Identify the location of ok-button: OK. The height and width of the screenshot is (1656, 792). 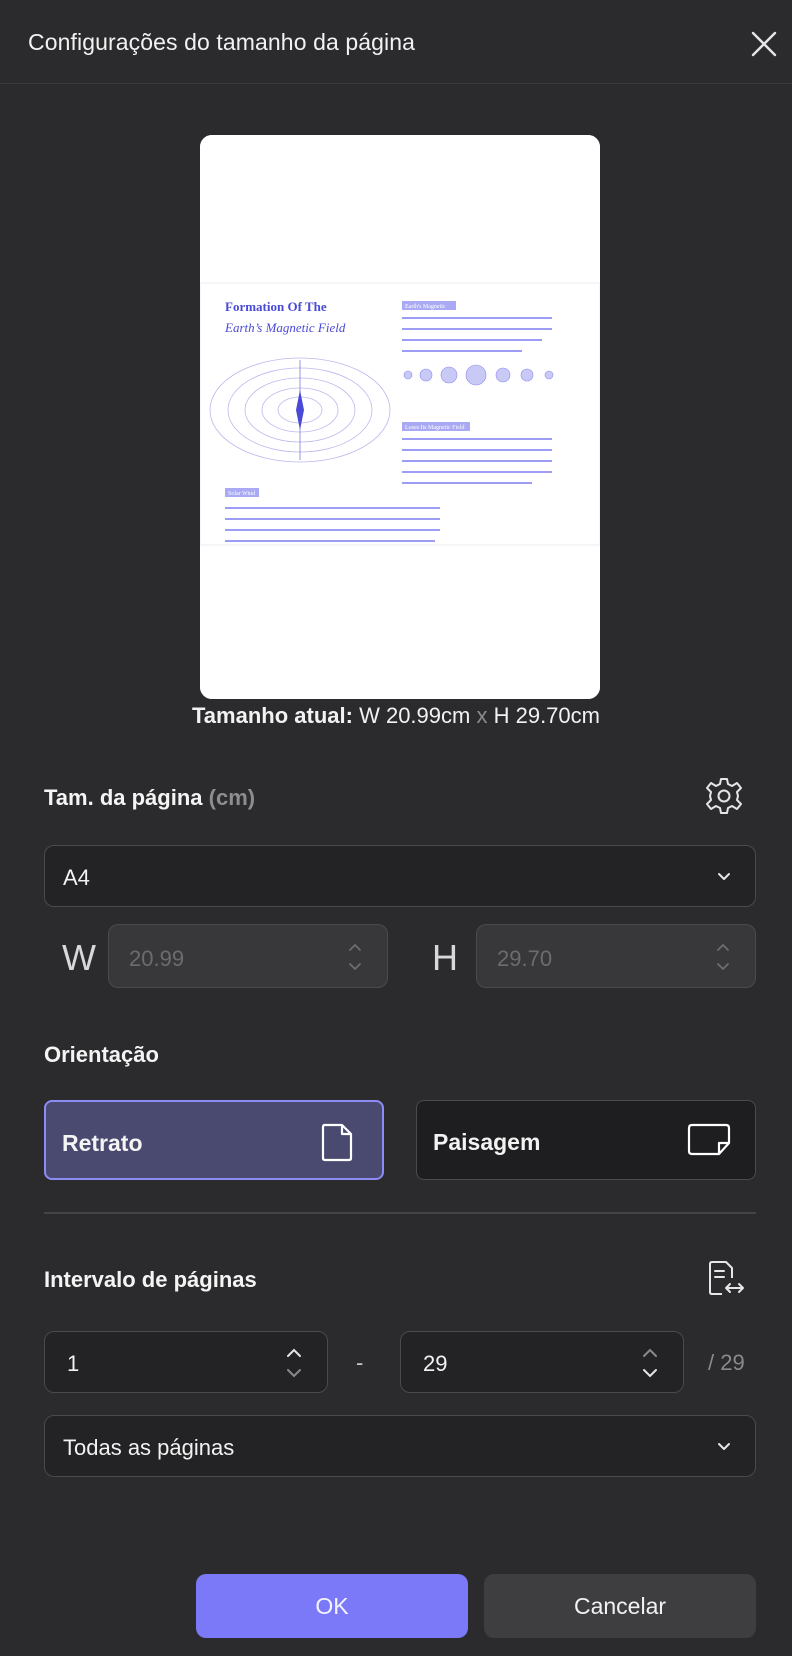
(332, 1606).